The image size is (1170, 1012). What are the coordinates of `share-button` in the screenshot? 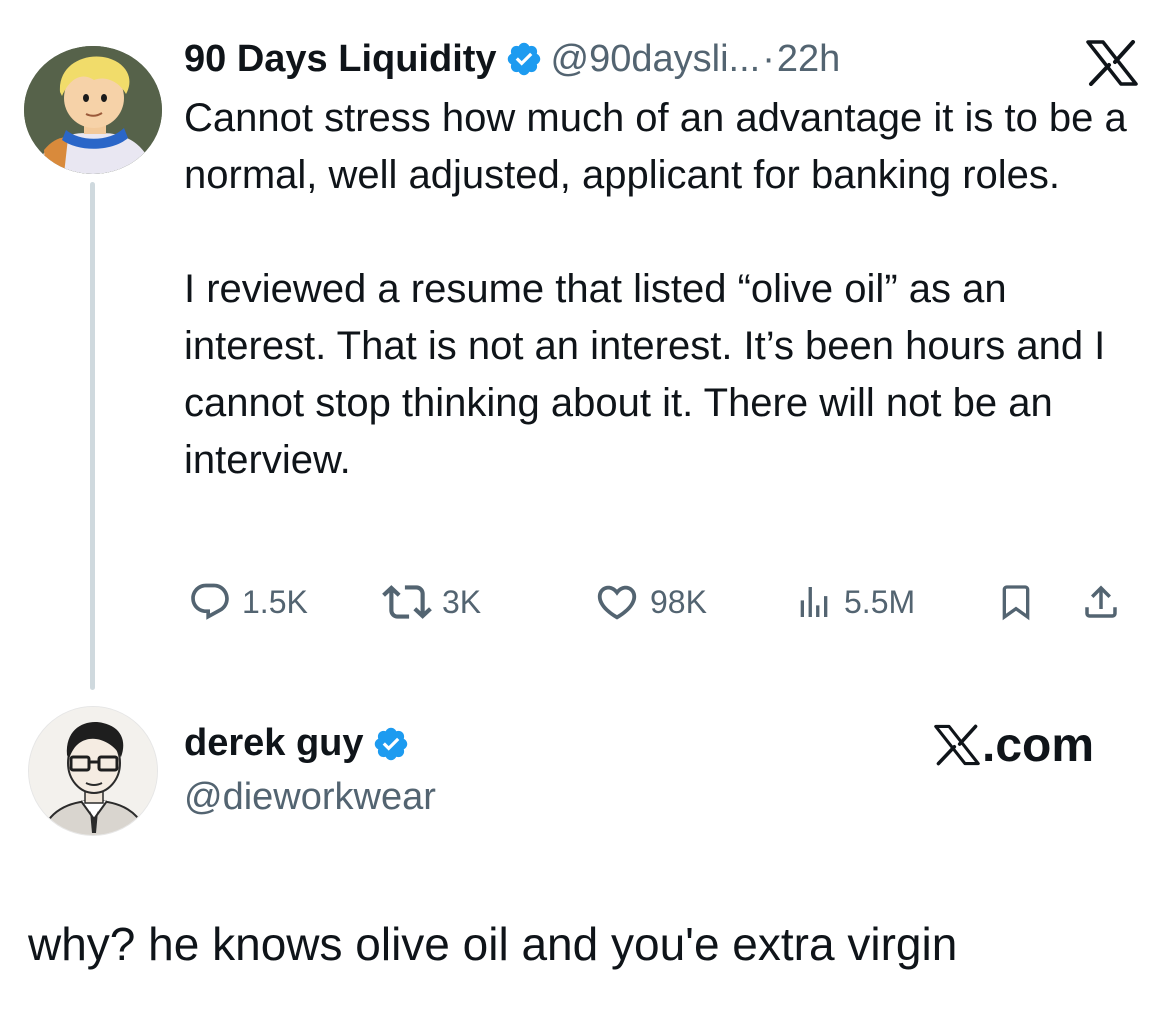 It's located at (1101, 602).